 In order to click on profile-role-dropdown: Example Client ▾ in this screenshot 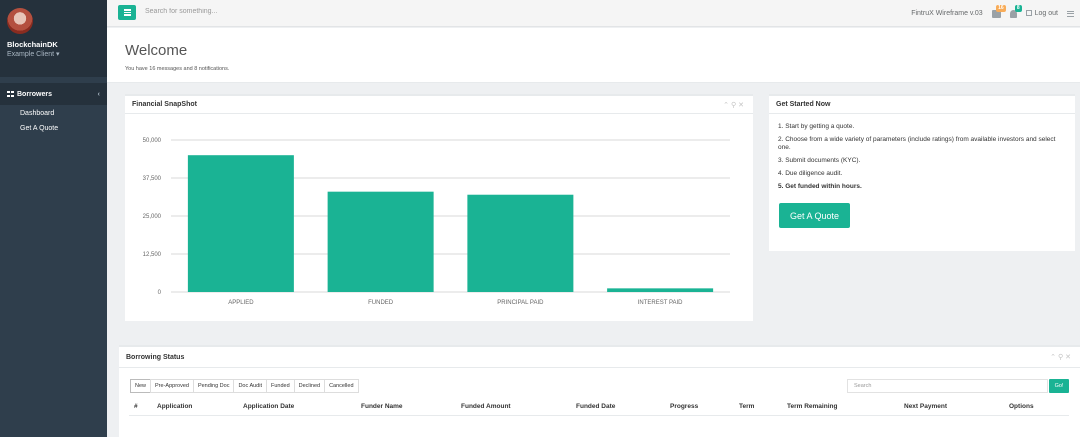, I will do `click(57, 54)`.